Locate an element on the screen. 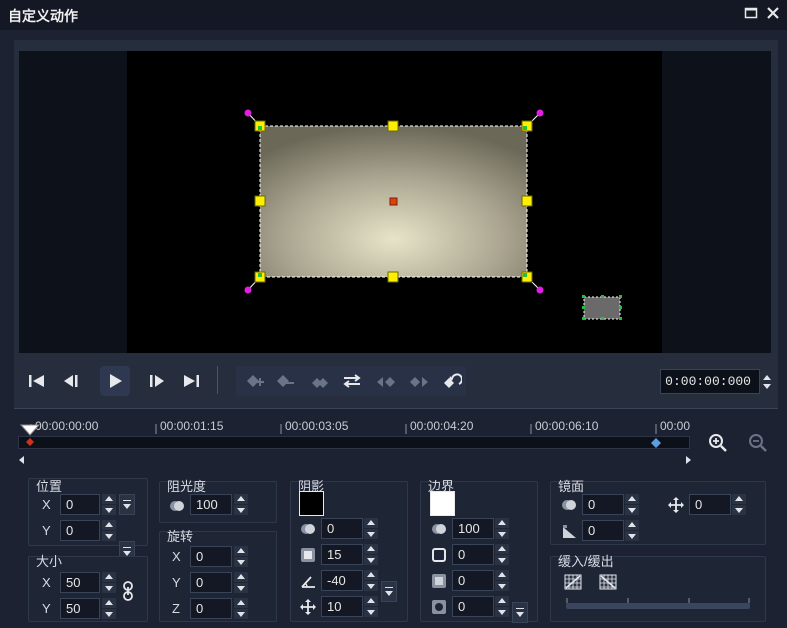  add-keyframe-icon is located at coordinates (255, 381).